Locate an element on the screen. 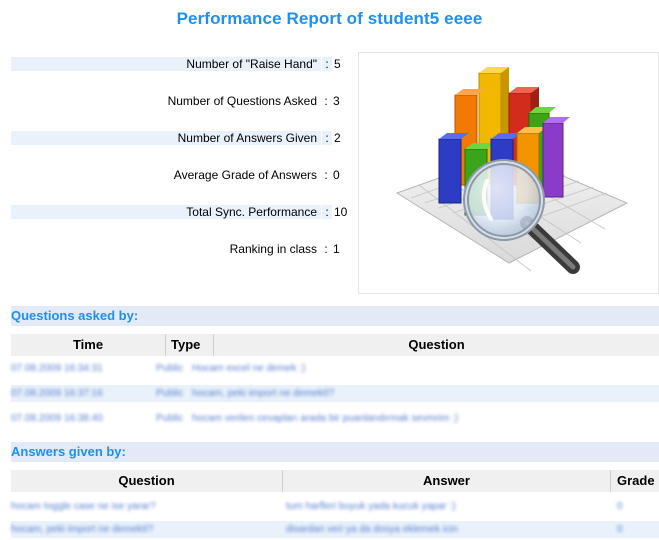 The width and height of the screenshot is (659, 540). stat-label: Average Grade of Answers is located at coordinates (245, 175).